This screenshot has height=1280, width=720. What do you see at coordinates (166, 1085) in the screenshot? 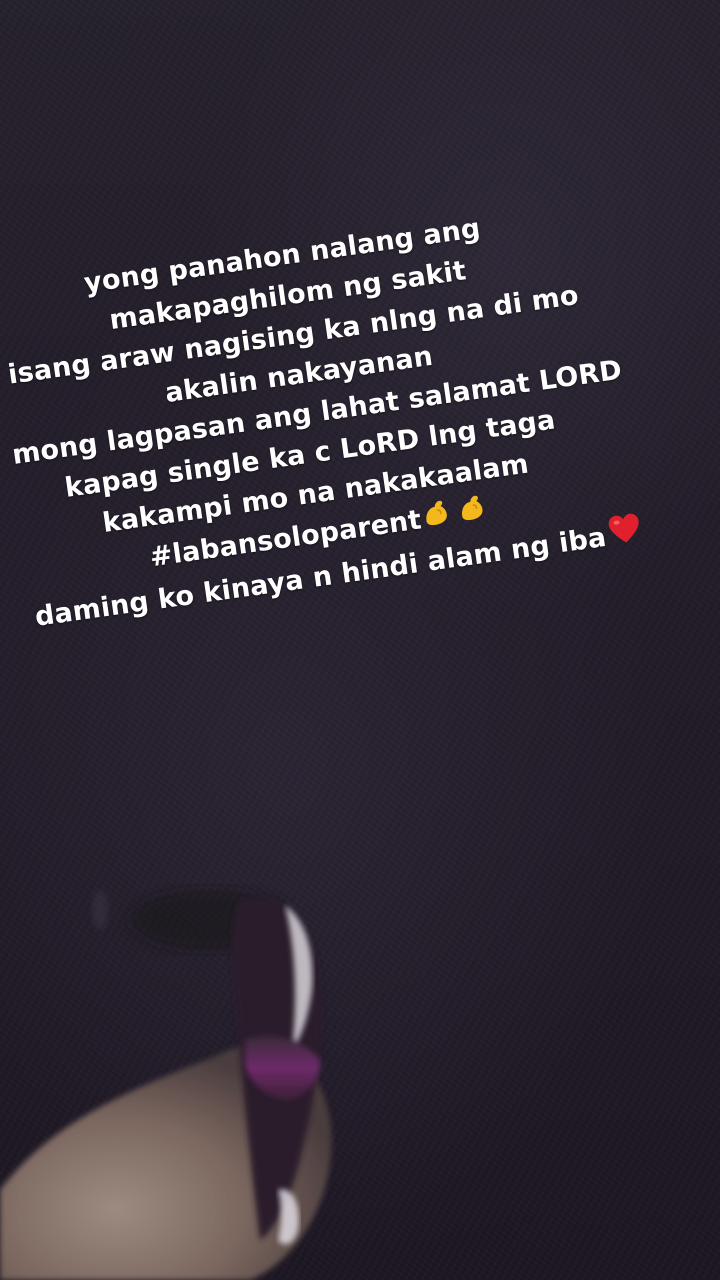
I see `foot-in-sandal-image` at bounding box center [166, 1085].